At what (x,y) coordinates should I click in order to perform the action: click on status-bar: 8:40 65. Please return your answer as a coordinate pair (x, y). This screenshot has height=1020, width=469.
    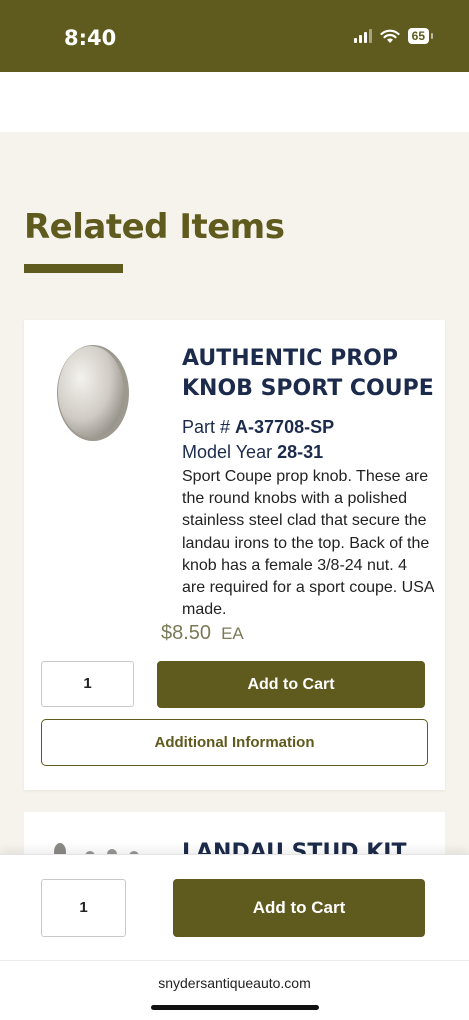
    Looking at the image, I should click on (234, 36).